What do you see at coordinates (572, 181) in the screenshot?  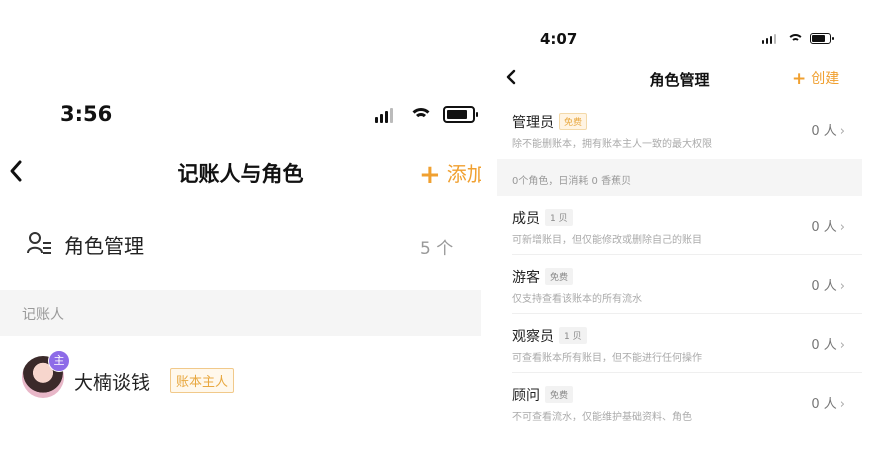 I see `usage-summary-text: 0个角色，日消耗 0 香蕉贝` at bounding box center [572, 181].